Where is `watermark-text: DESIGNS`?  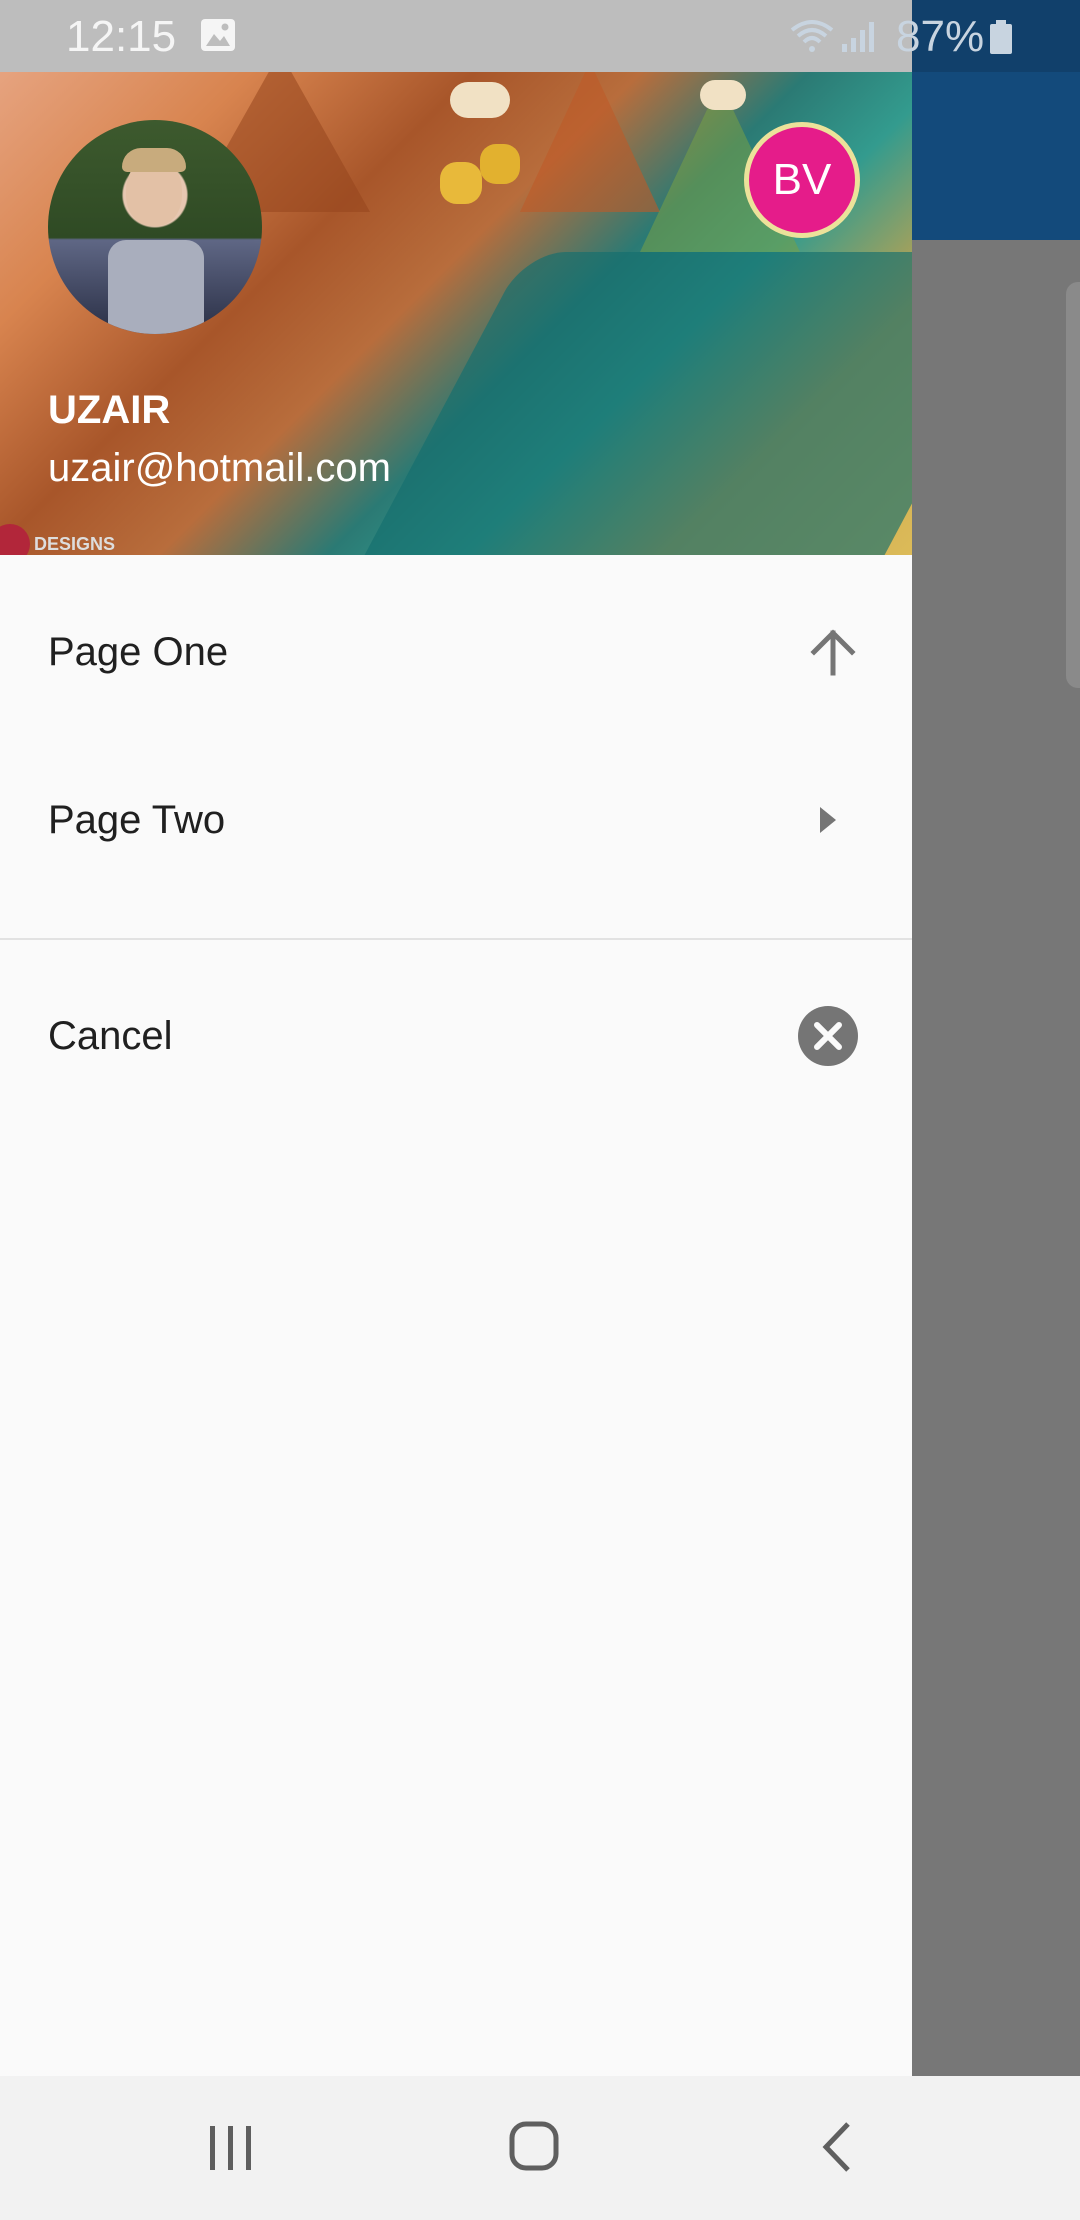
watermark-text: DESIGNS is located at coordinates (75, 544).